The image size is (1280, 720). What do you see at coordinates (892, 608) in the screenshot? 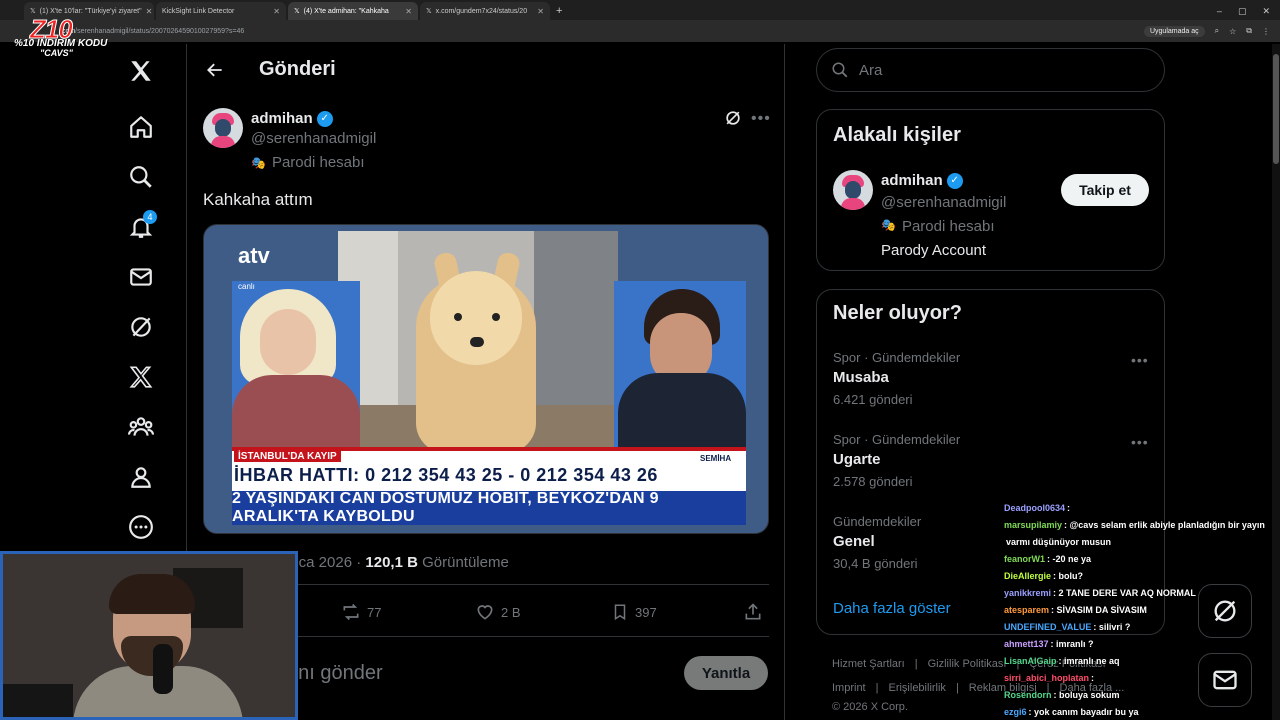
I see `show-more-link: Daha fazla göster` at bounding box center [892, 608].